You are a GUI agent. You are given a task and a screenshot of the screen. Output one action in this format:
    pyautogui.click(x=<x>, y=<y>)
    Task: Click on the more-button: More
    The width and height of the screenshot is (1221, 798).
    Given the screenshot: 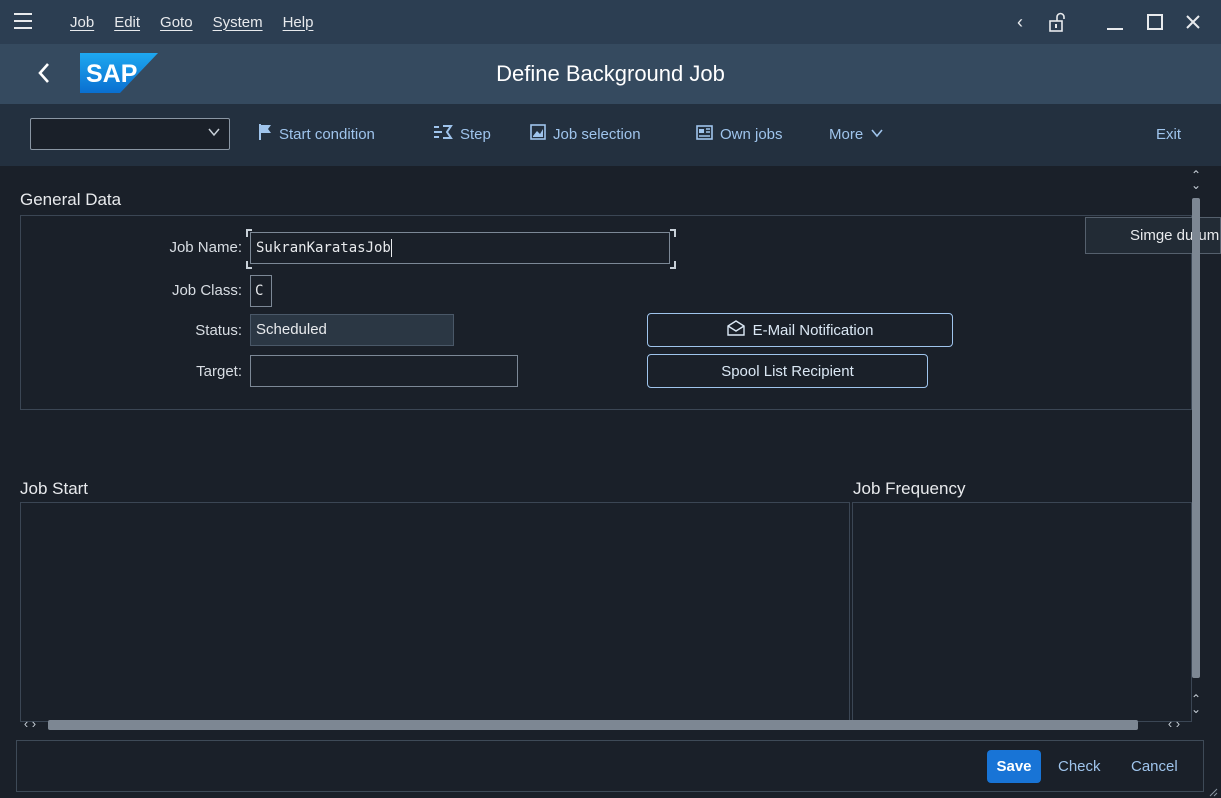 What is the action you would take?
    pyautogui.click(x=856, y=134)
    